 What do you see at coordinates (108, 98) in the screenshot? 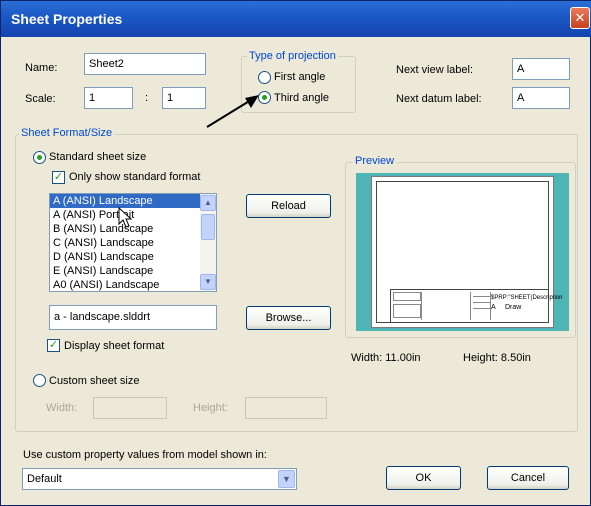
I see `scale-numerator-input: 1` at bounding box center [108, 98].